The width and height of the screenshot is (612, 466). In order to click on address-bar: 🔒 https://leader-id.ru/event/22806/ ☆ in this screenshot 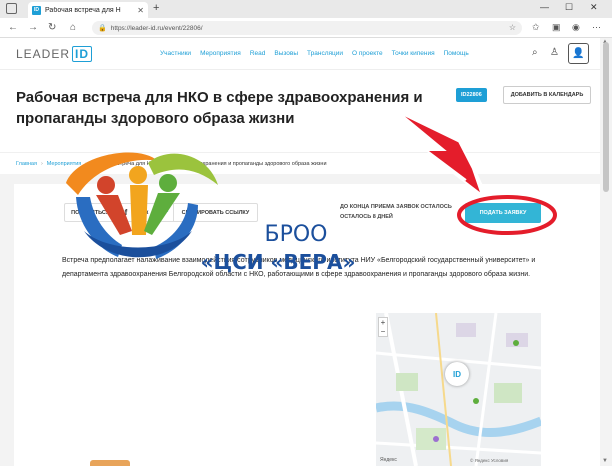, I will do `click(307, 28)`.